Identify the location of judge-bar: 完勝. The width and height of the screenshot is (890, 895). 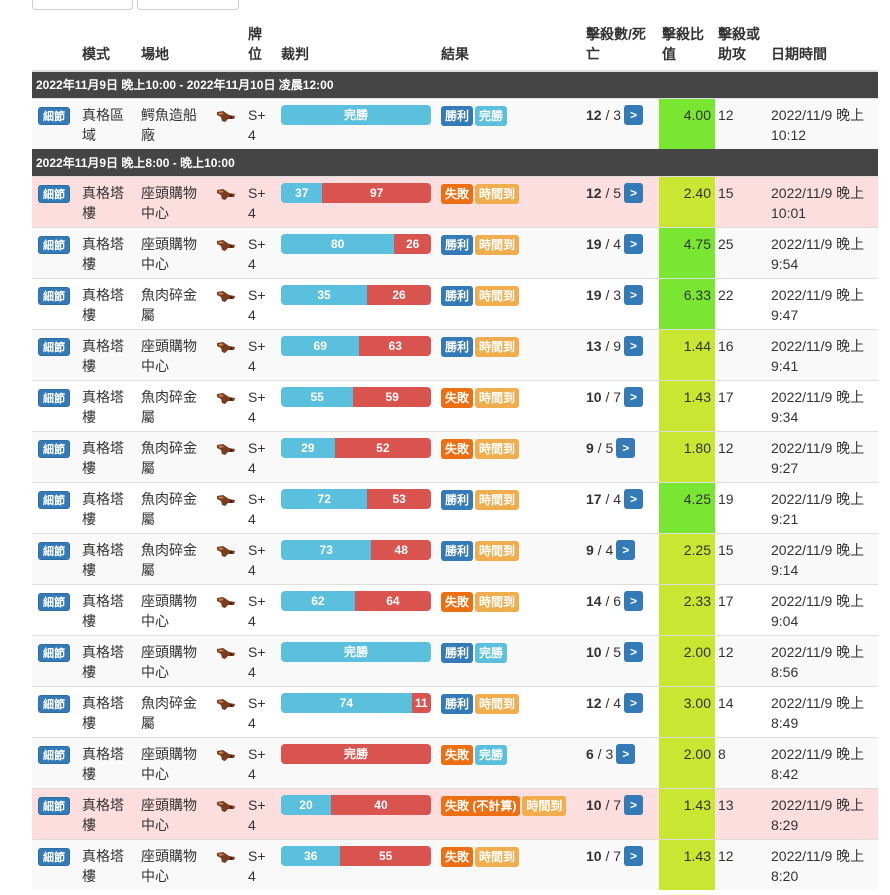
(356, 753).